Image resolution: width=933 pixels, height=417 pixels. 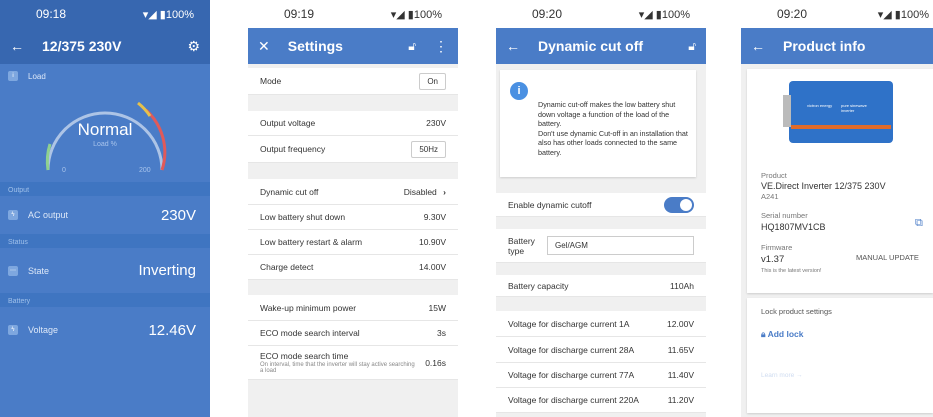 What do you see at coordinates (315, 46) in the screenshot?
I see `page-title: Settings` at bounding box center [315, 46].